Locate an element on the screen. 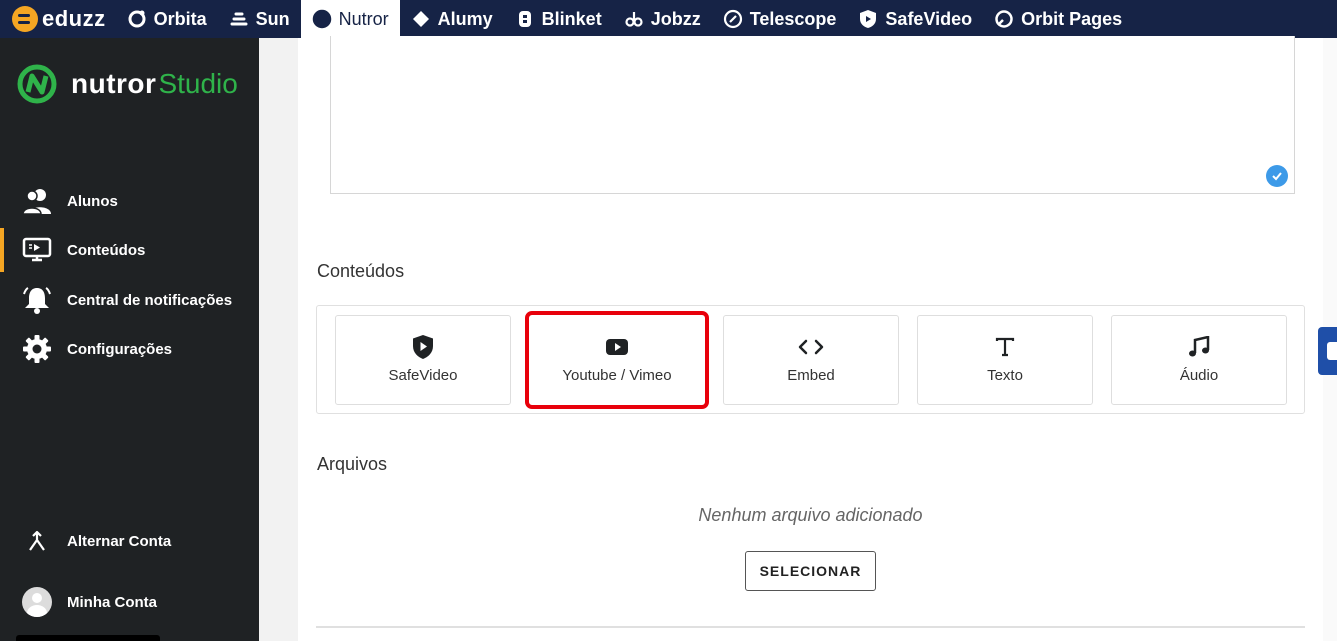  gear-icon is located at coordinates (37, 349).